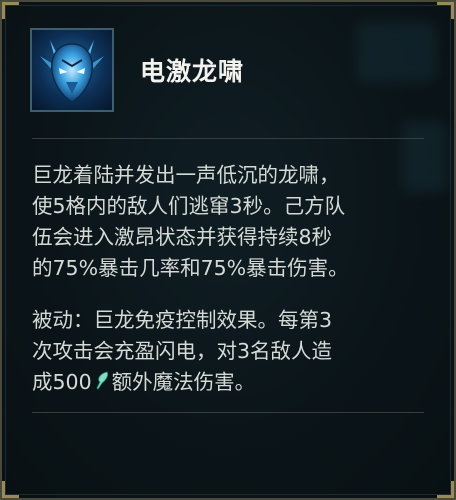 Image resolution: width=456 pixels, height=500 pixels. I want to click on description-line: 被动：巨龙免疫控制效果。每第3, so click(182, 320).